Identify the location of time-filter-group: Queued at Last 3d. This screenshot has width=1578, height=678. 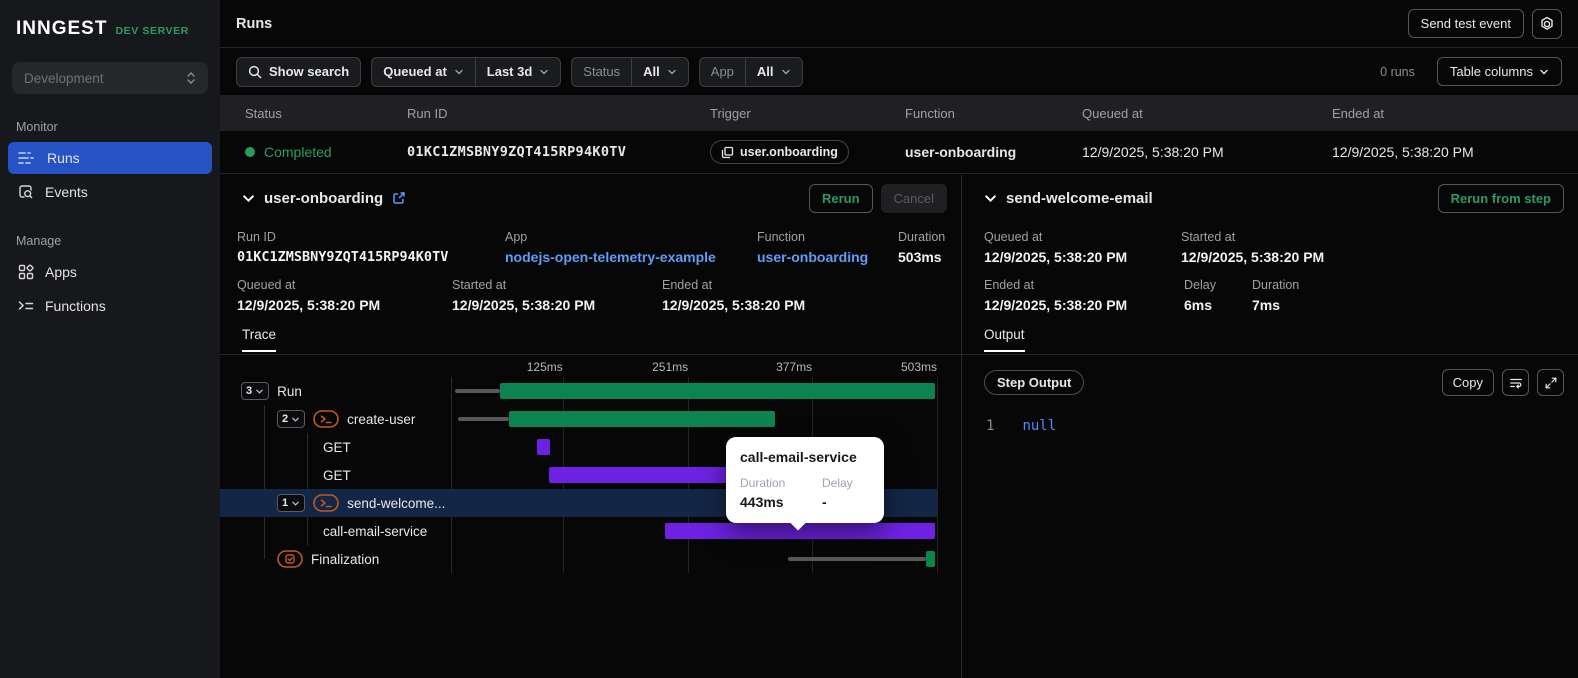
(466, 71).